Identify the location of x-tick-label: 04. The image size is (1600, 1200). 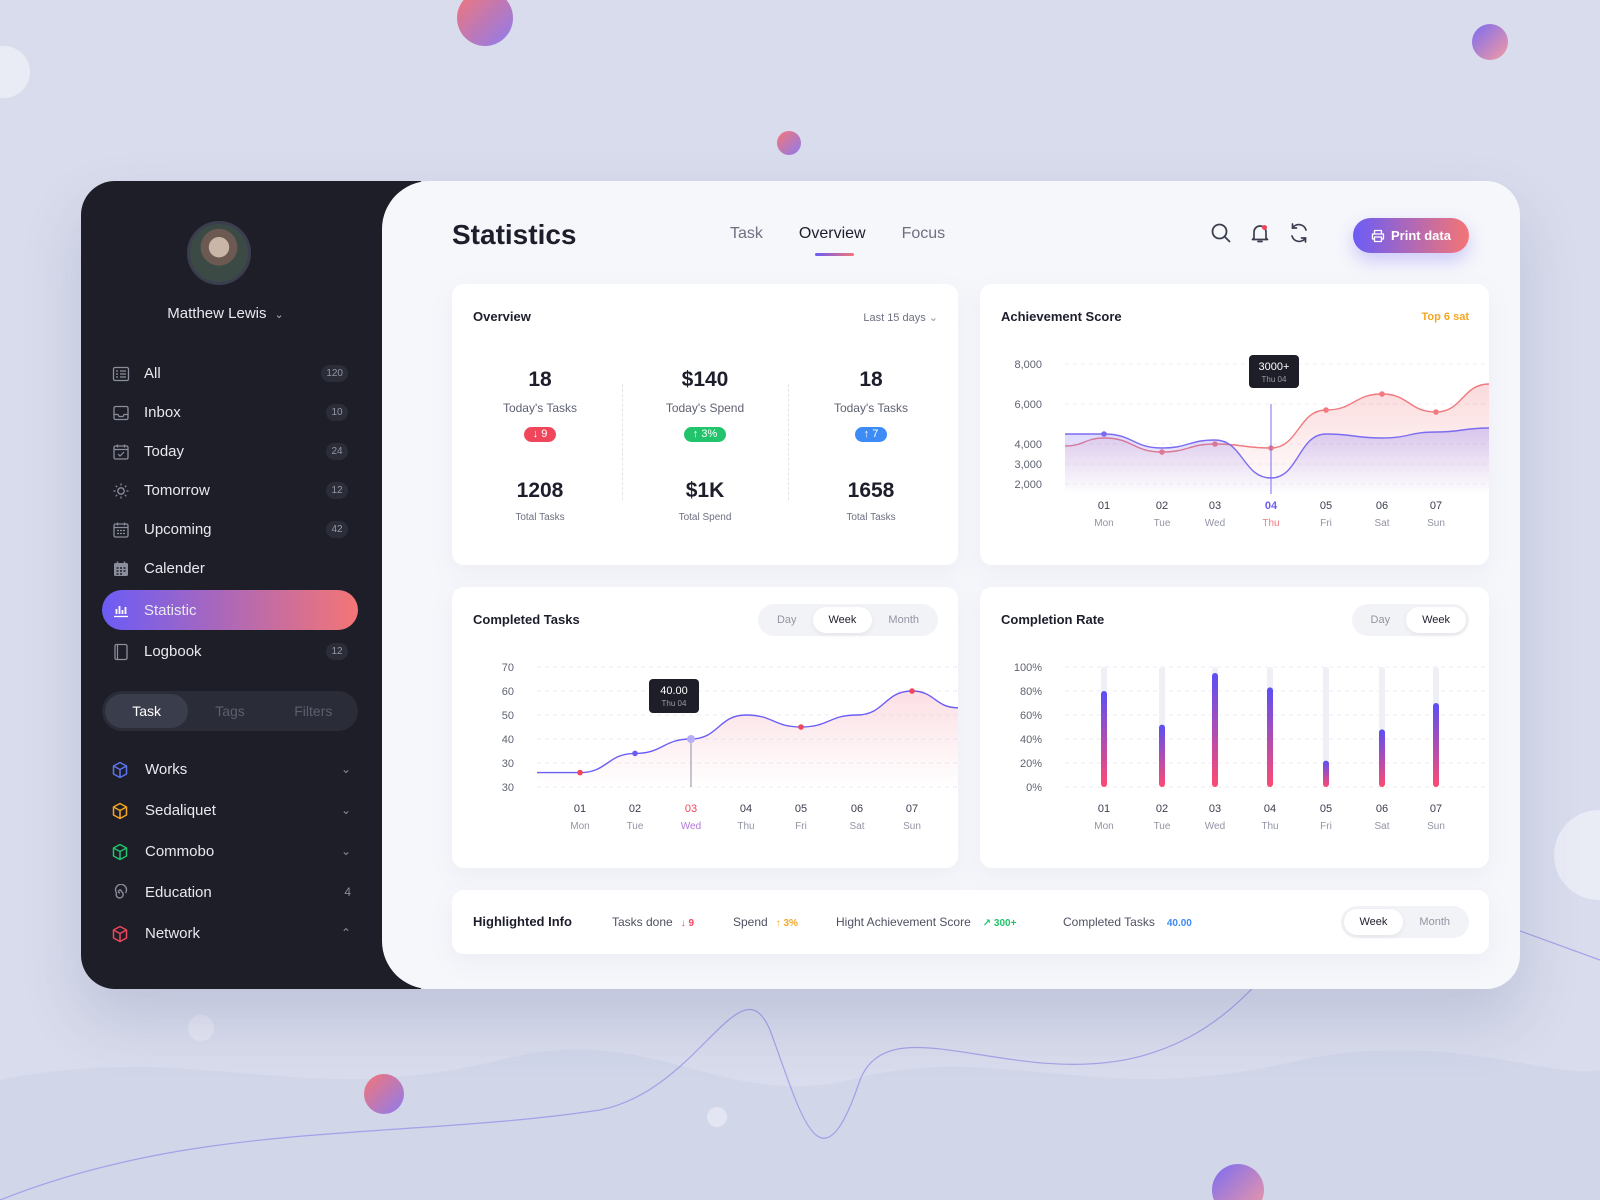
(746, 809).